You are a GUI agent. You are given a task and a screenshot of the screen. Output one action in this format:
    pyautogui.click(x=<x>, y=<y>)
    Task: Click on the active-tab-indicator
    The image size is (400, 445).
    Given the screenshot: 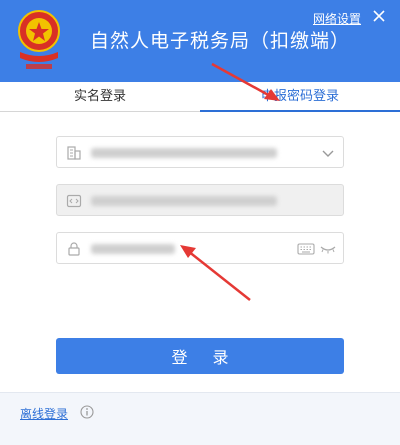 What is the action you would take?
    pyautogui.click(x=300, y=111)
    